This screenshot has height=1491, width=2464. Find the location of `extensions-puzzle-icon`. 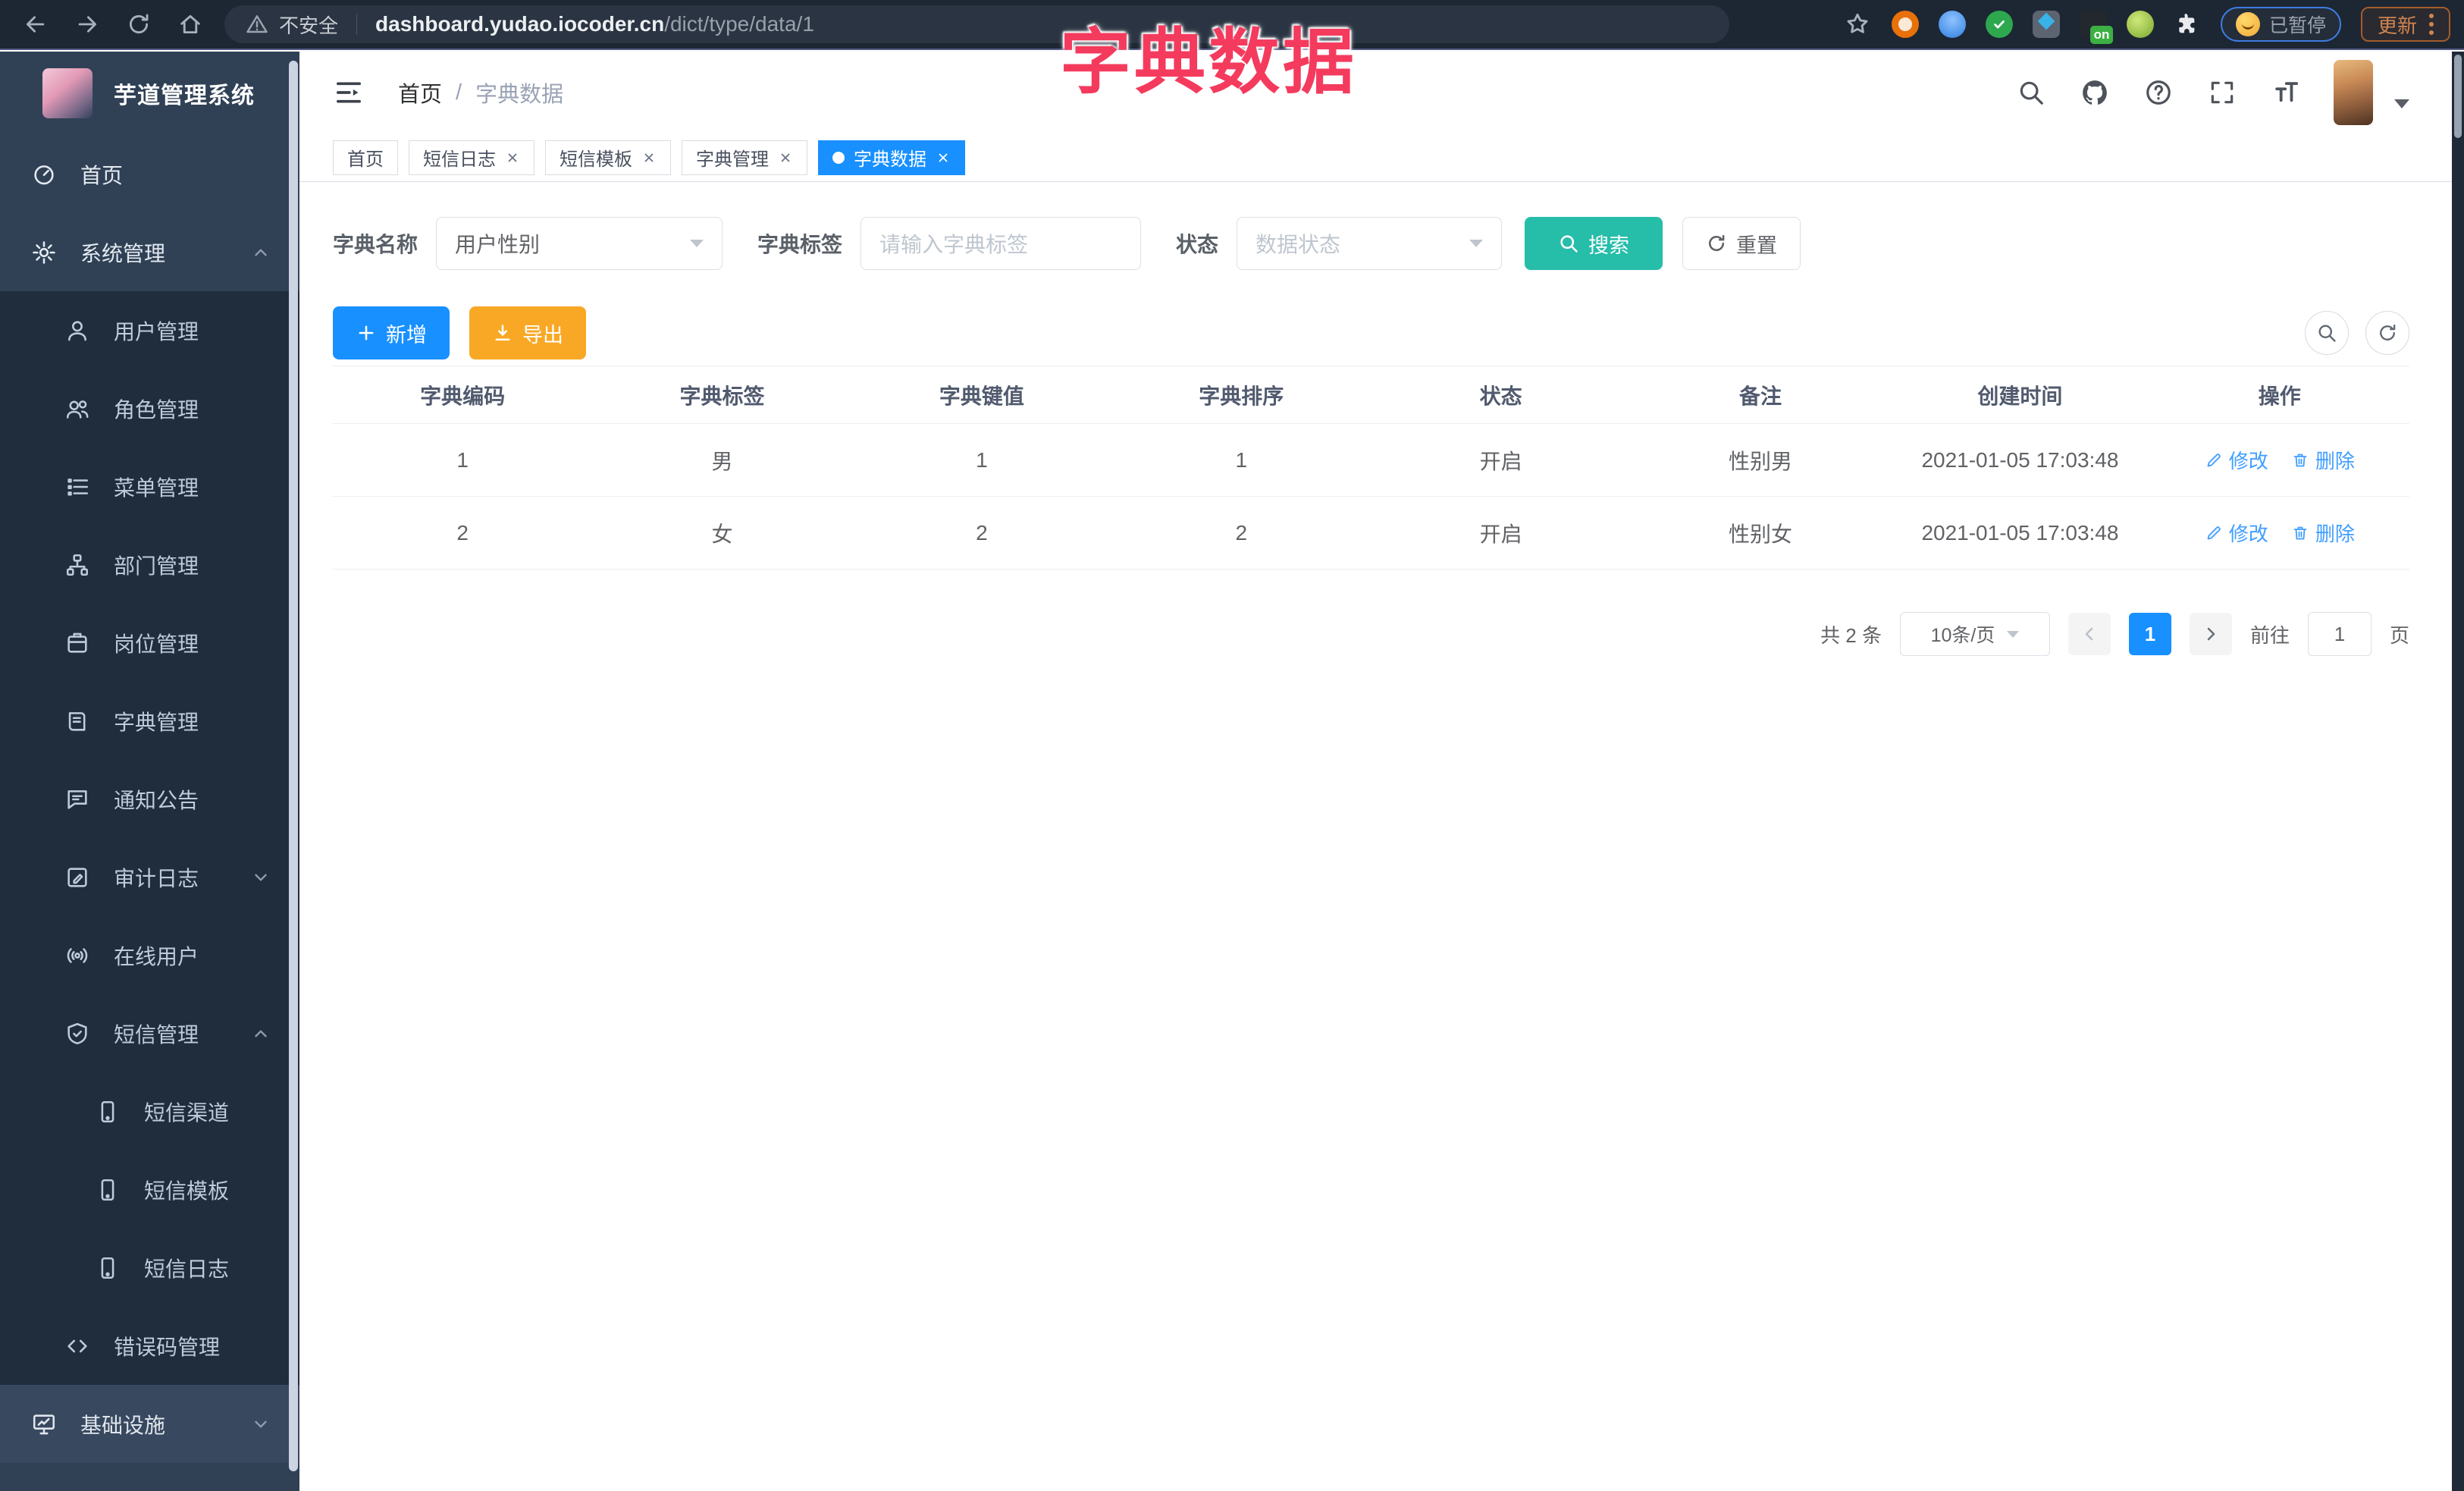

extensions-puzzle-icon is located at coordinates (2187, 24).